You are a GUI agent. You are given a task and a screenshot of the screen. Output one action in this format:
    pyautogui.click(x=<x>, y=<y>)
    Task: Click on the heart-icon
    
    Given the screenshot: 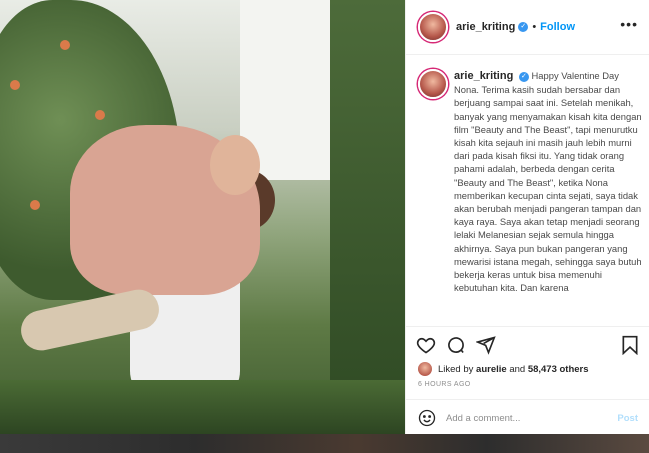 What is the action you would take?
    pyautogui.click(x=426, y=345)
    